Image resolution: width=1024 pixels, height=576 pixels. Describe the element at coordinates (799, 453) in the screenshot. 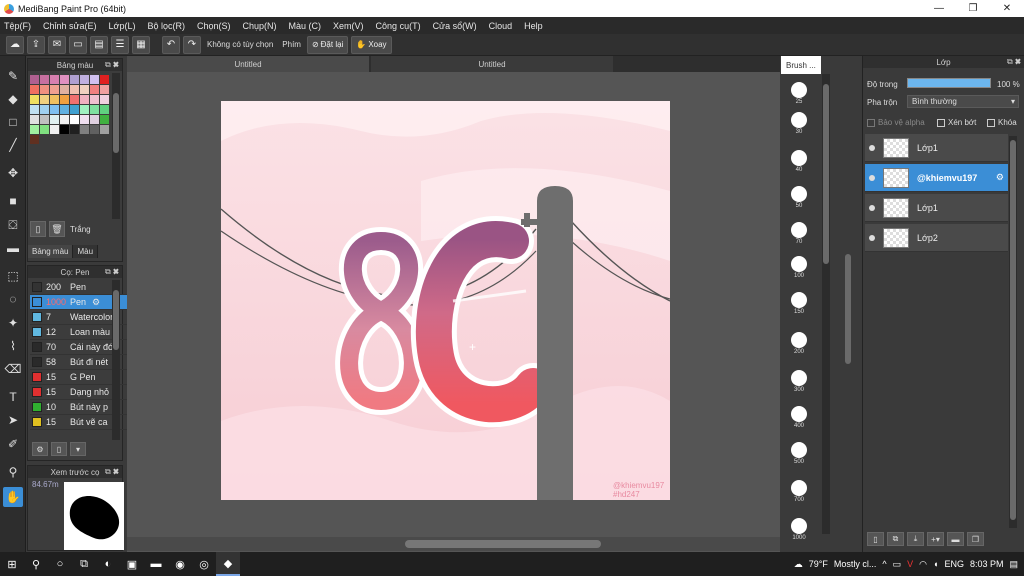

I see `brush-size-option: 500` at that location.